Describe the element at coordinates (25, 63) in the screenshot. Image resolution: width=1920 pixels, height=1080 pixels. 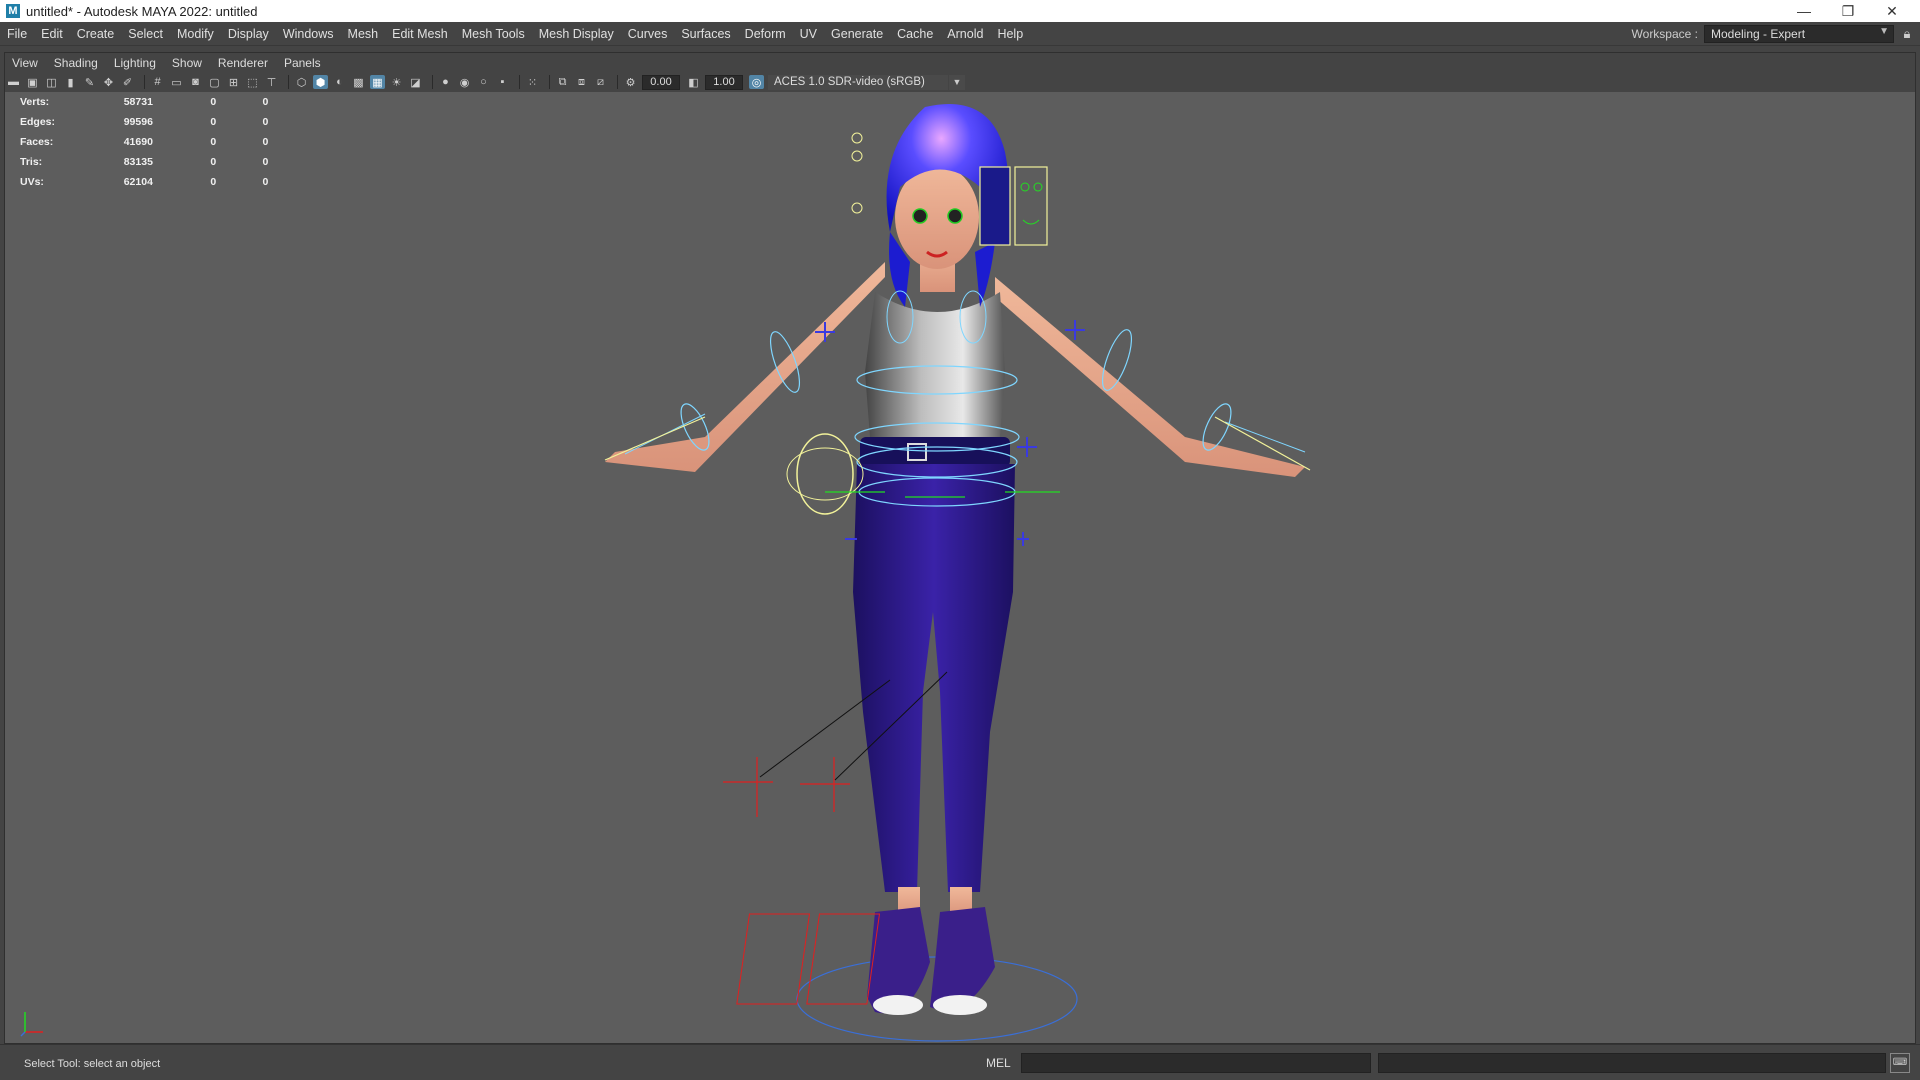
I see `panel-menu-view: View` at that location.